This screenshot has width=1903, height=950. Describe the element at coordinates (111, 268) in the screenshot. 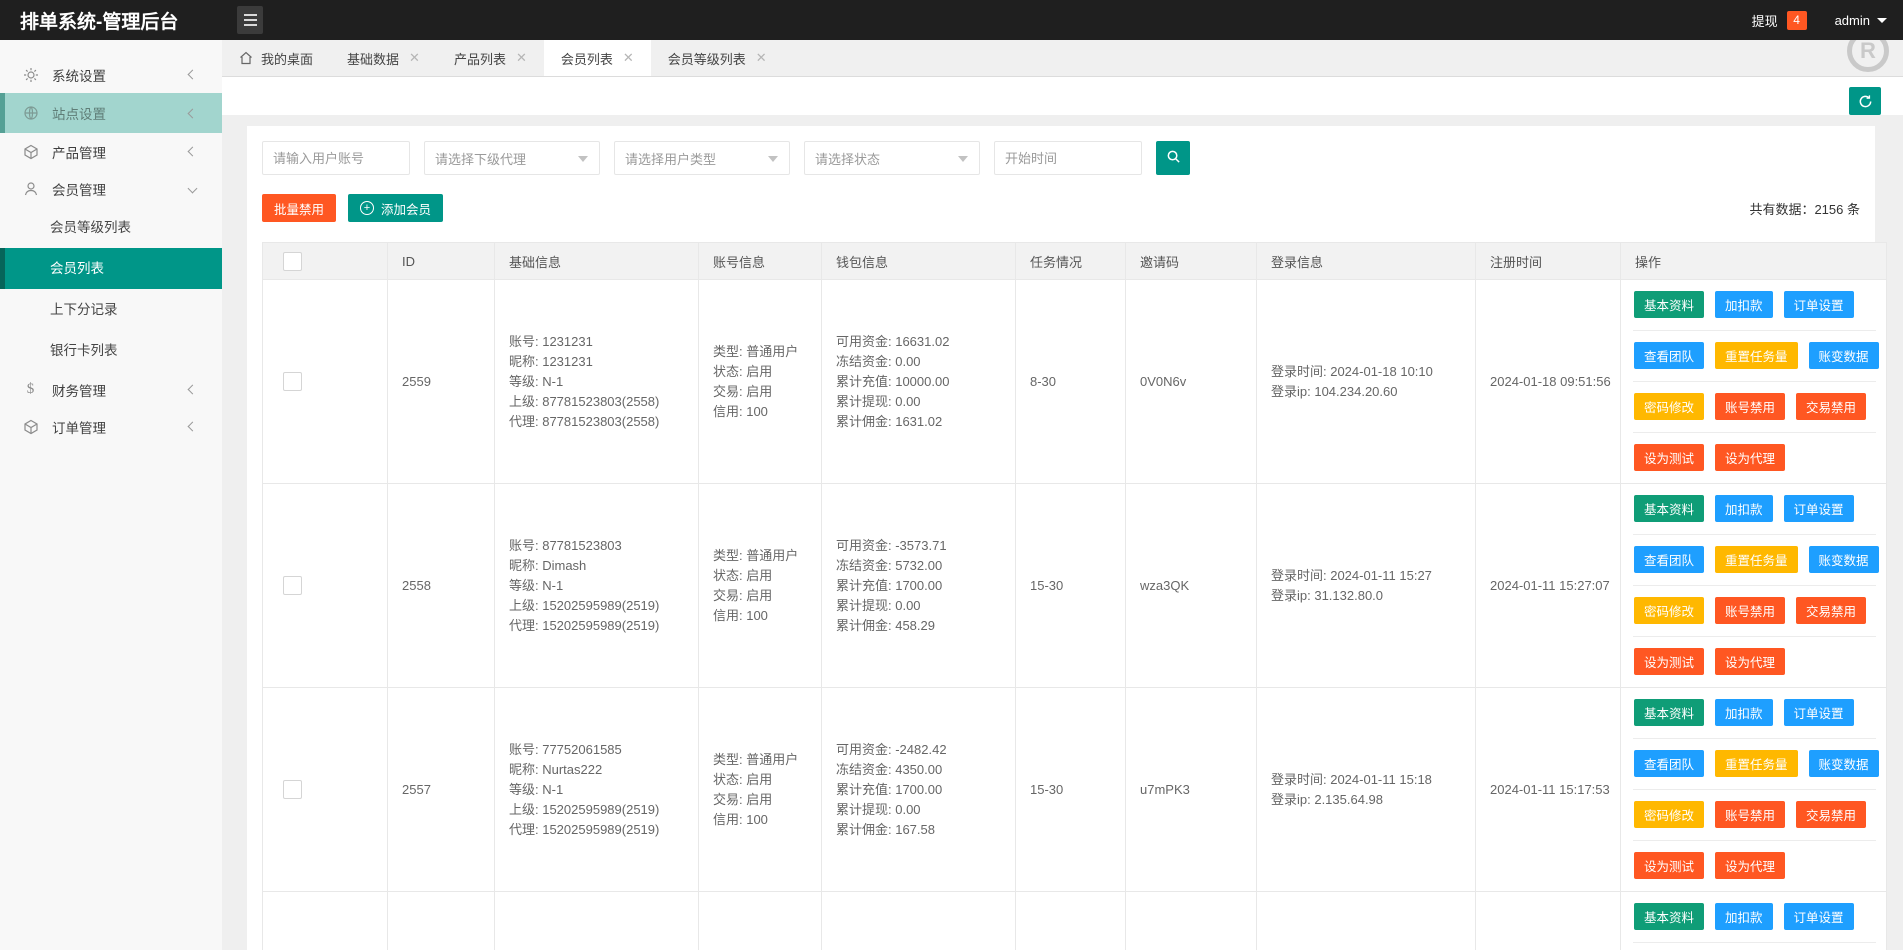

I see `sidebar-item-member-list: 会员列表` at that location.